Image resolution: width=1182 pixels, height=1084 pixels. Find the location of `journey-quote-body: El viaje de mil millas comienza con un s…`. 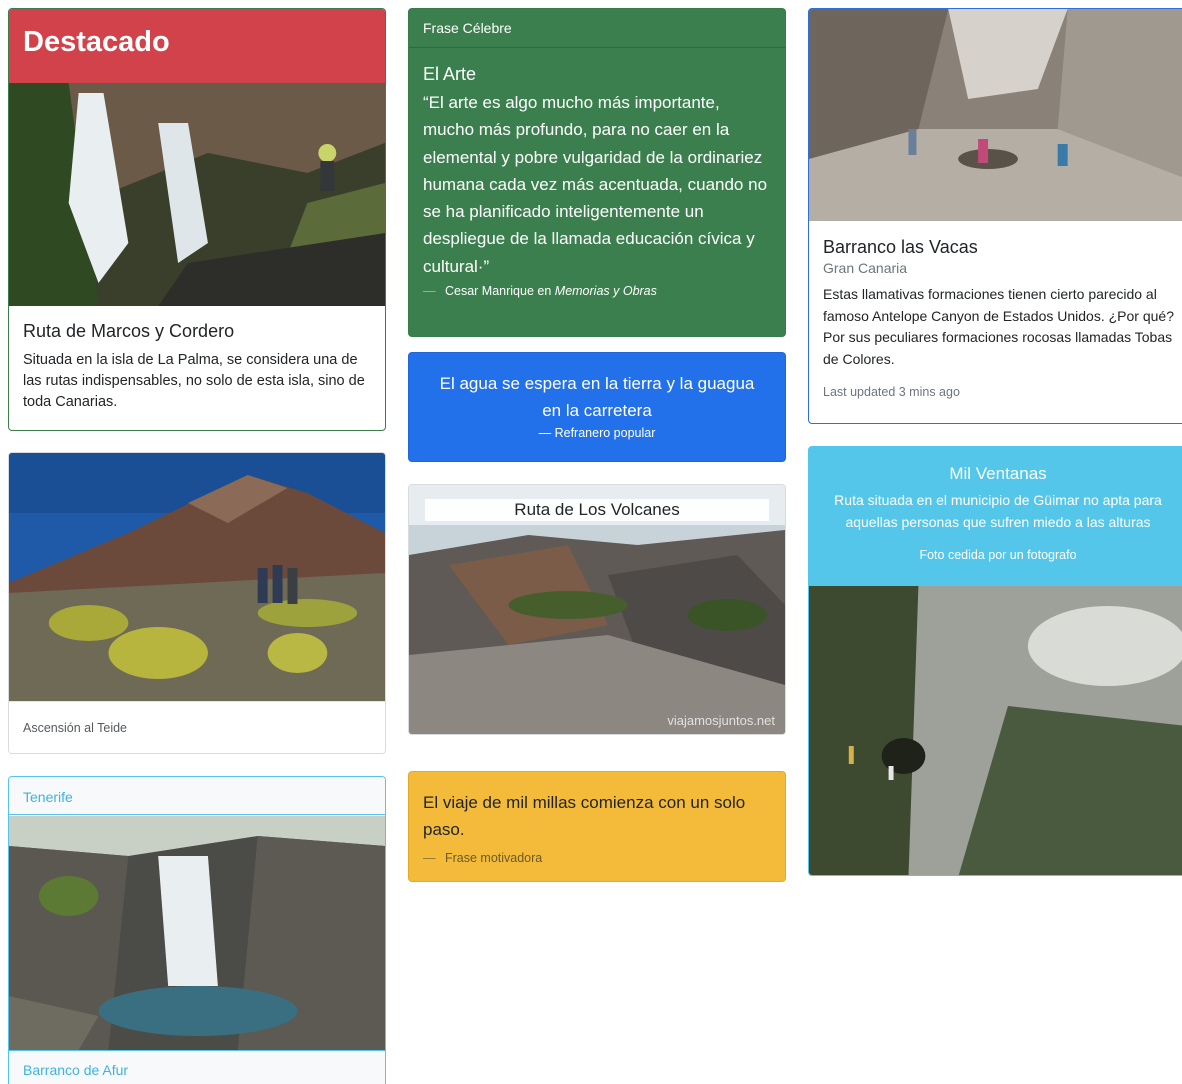

journey-quote-body: El viaje de mil millas comienza con un s… is located at coordinates (584, 816).